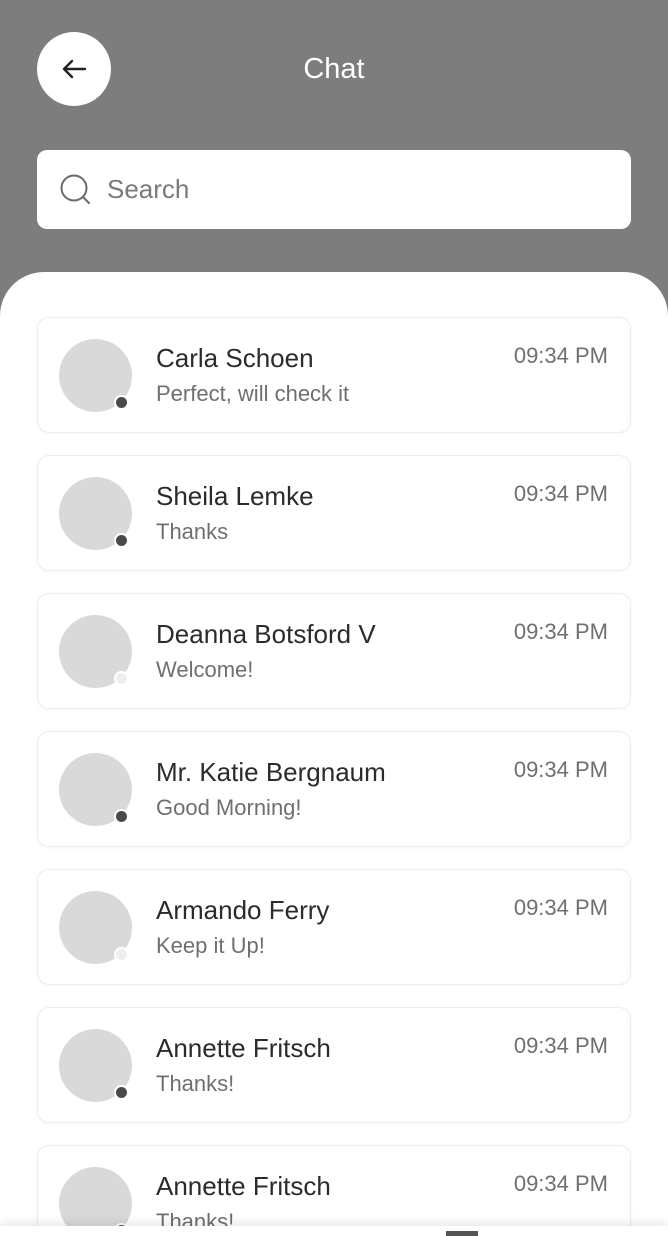  I want to click on bottom-bar, so click(334, 1231).